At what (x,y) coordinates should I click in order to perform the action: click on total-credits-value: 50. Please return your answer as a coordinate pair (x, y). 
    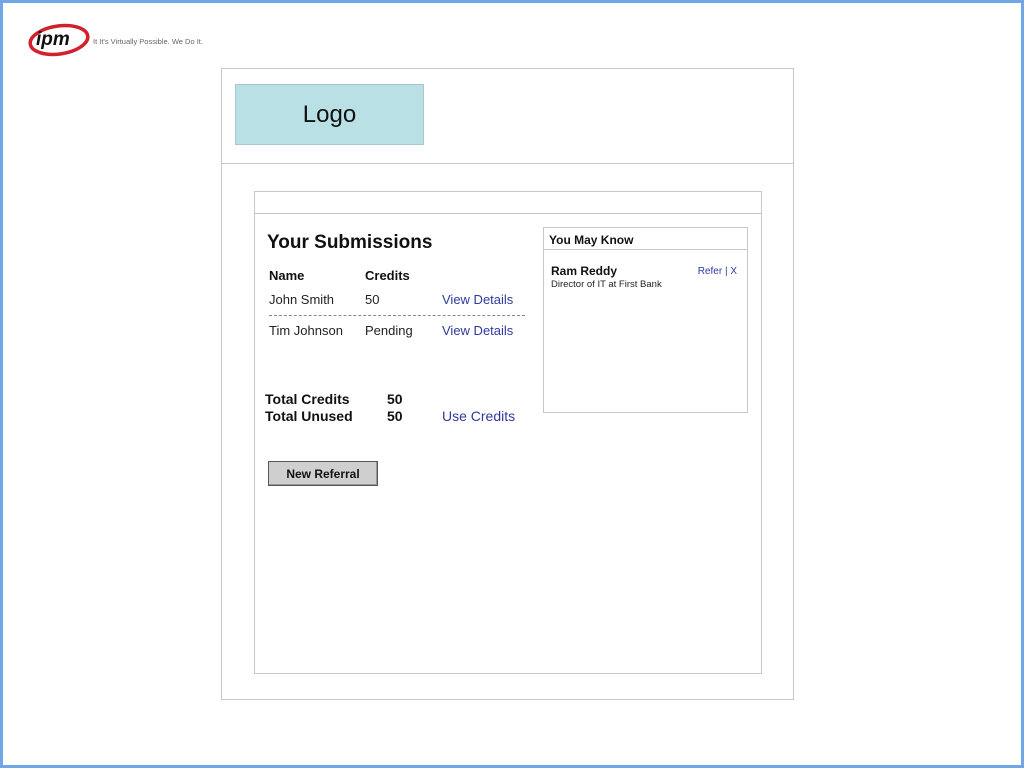
    Looking at the image, I should click on (395, 399).